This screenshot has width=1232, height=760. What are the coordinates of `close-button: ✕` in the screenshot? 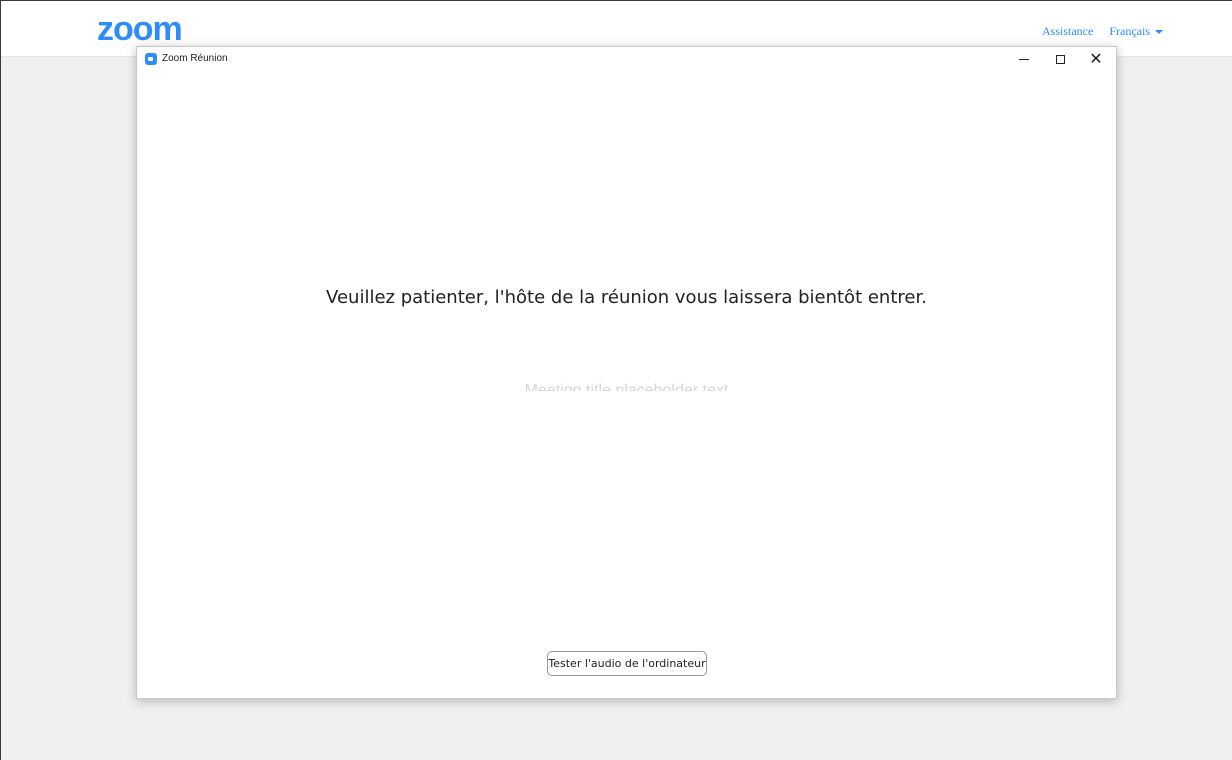 It's located at (1096, 59).